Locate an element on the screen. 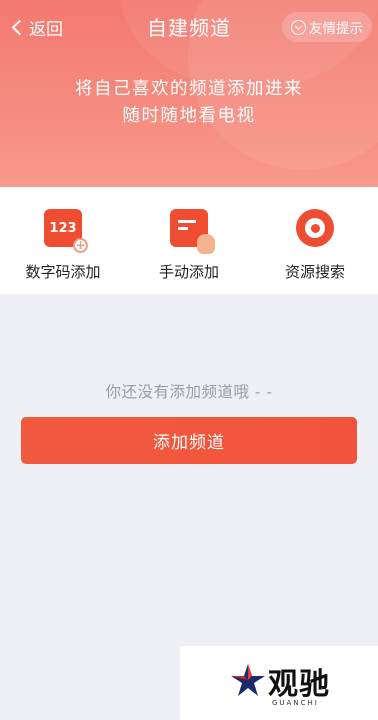 This screenshot has width=378, height=720. watermark-logo: 观驰 GUANCHI is located at coordinates (279, 683).